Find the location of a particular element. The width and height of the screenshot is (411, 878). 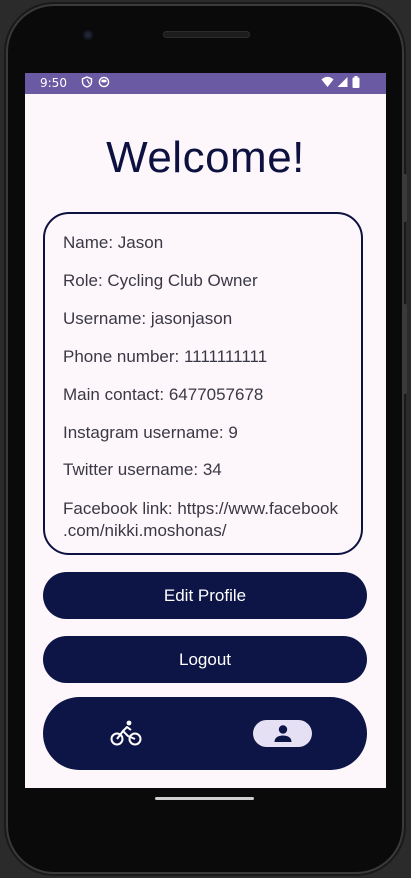

profile-phone: Phone number: 1111111111 is located at coordinates (165, 356).